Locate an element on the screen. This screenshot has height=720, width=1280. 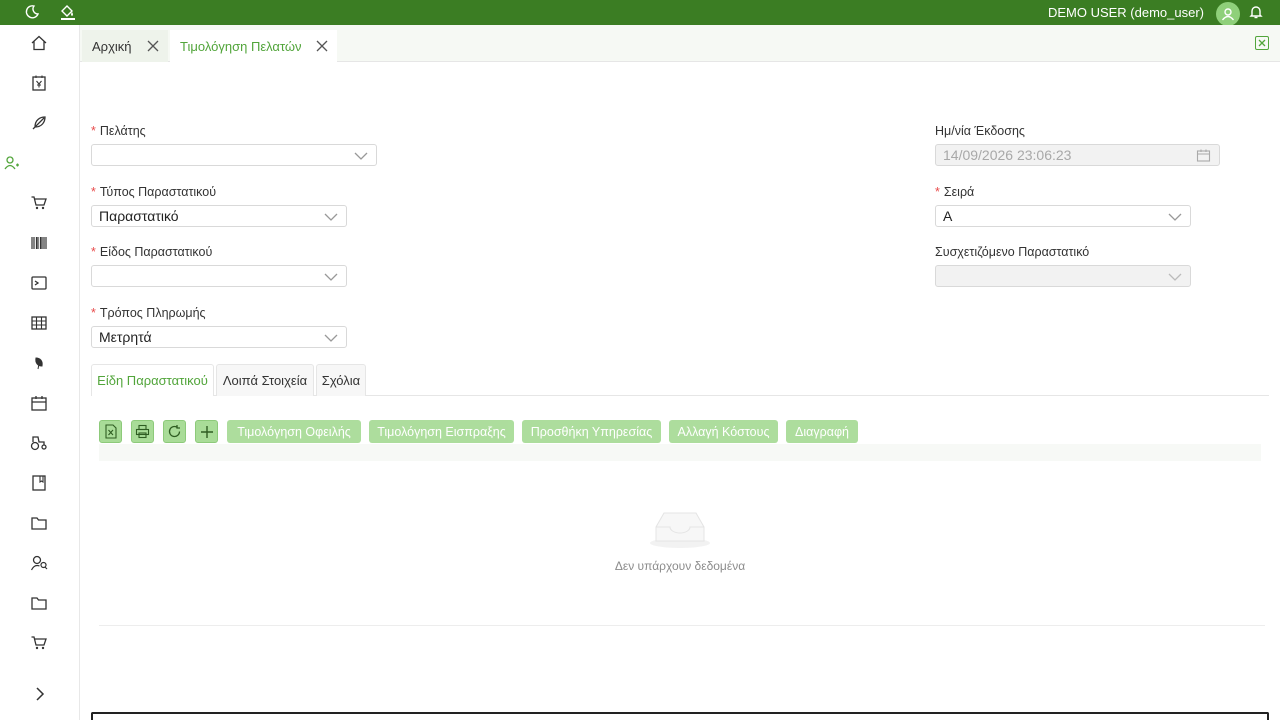
invoice-yen-icon is located at coordinates (39, 83).